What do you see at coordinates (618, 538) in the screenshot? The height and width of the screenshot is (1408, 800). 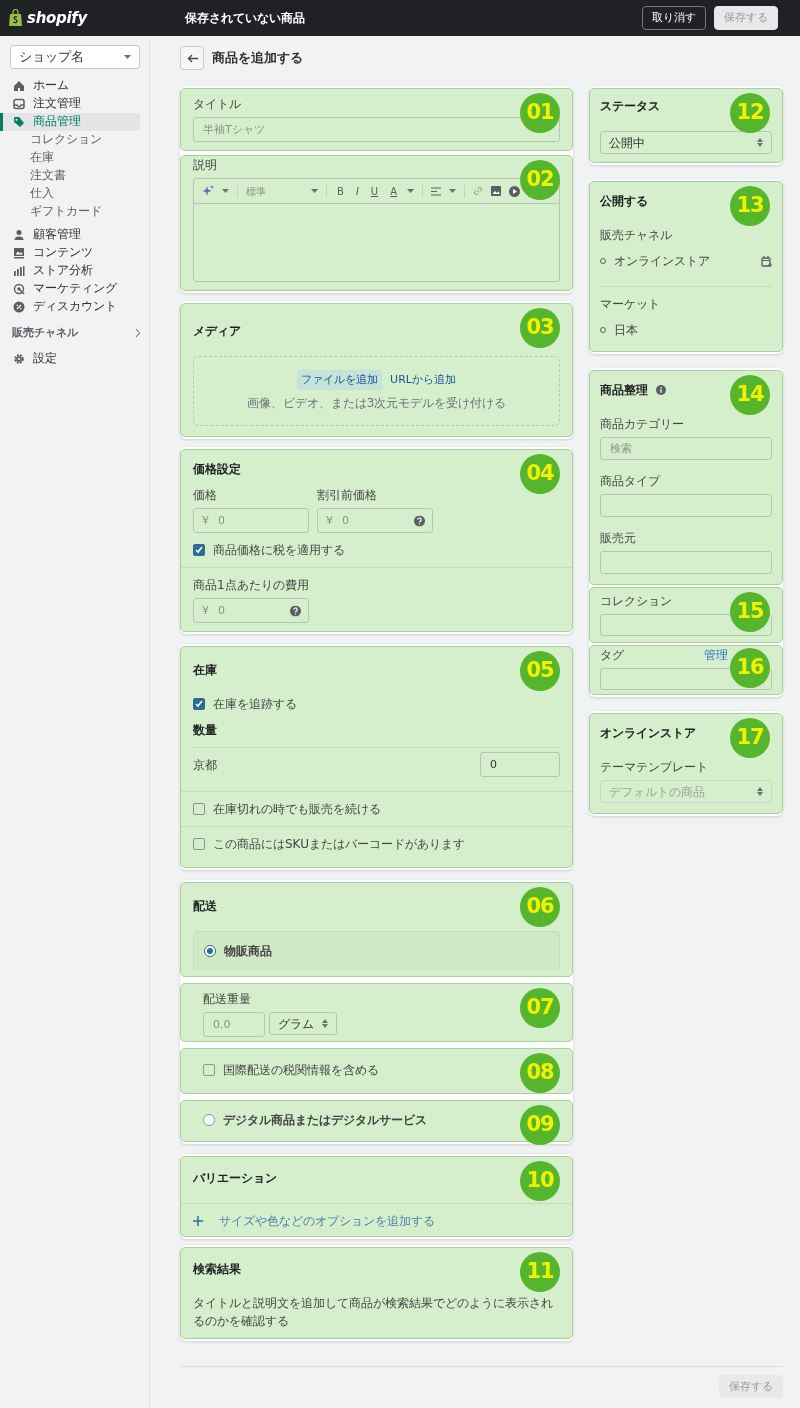 I see `field-label: 販売元` at bounding box center [618, 538].